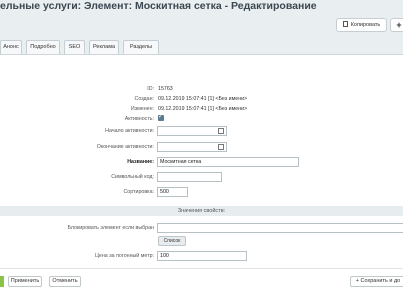 This screenshot has height=294, width=403. What do you see at coordinates (192, 131) in the screenshot?
I see `start-date-input` at bounding box center [192, 131].